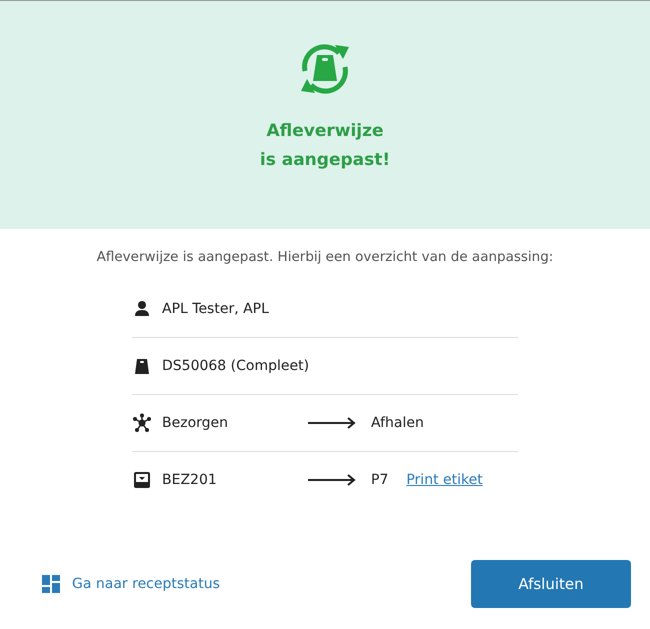  I want to click on new-value: P7, so click(379, 480).